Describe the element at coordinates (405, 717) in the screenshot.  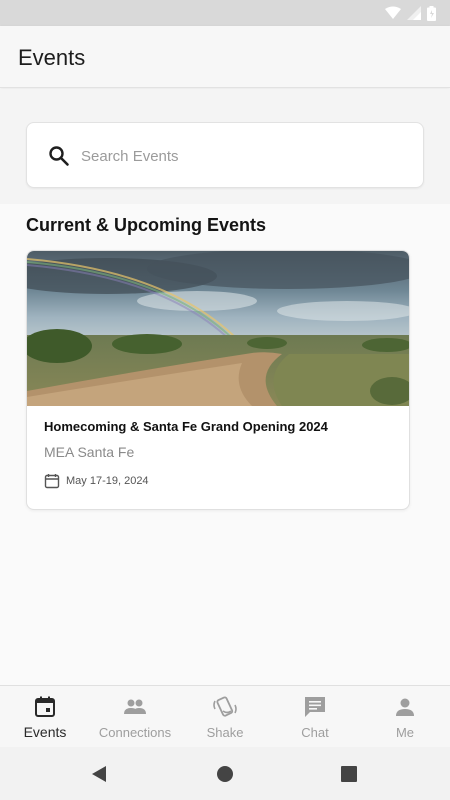
I see `nav-item-me: Me` at that location.